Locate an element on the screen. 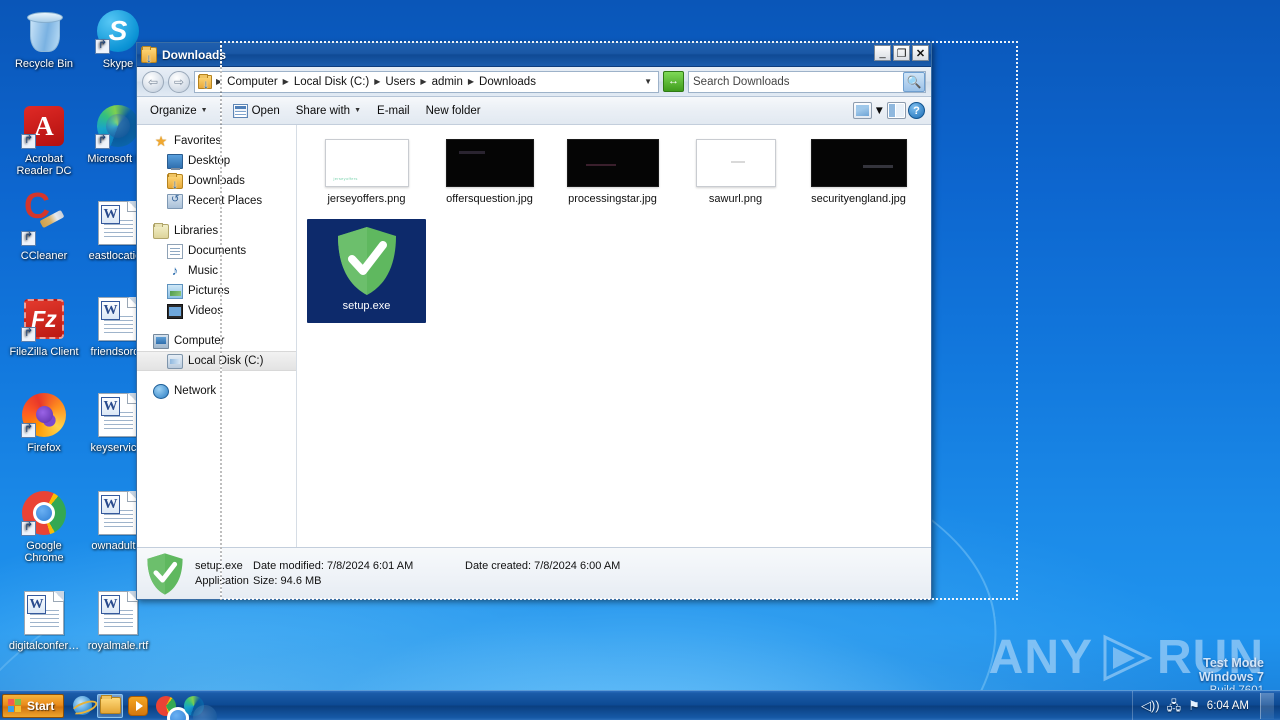  test-mode-label: Test Mode is located at coordinates (1233, 663).